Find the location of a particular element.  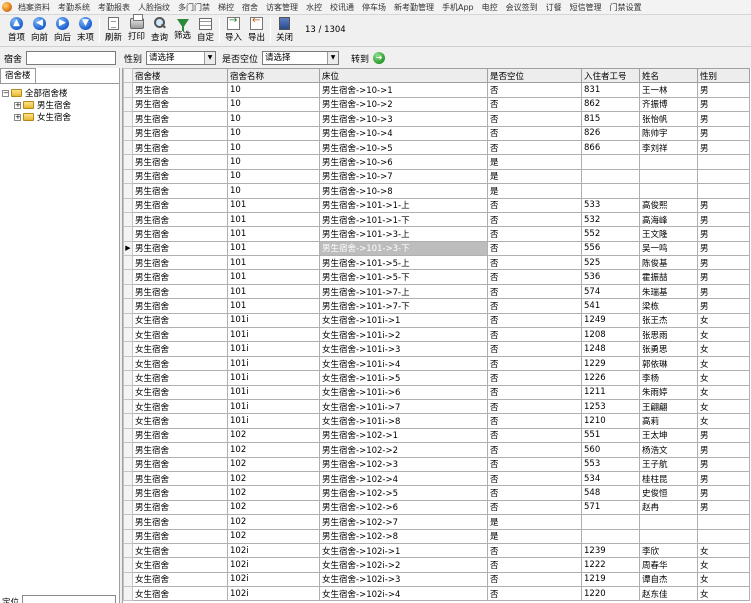

table-cell: 男生宿舍->10->1 is located at coordinates (403, 90).